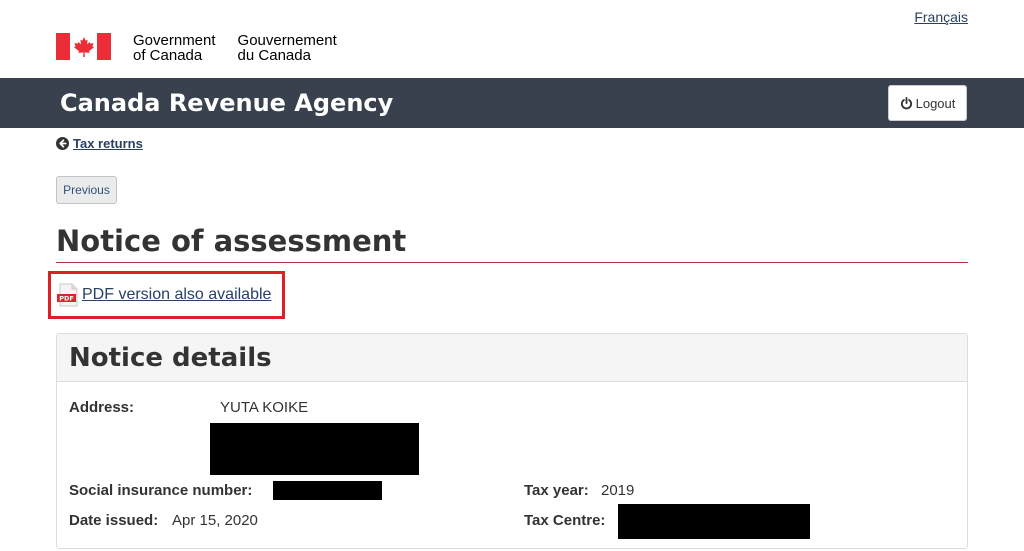 The width and height of the screenshot is (1024, 551). I want to click on previous-button: Previous, so click(86, 190).